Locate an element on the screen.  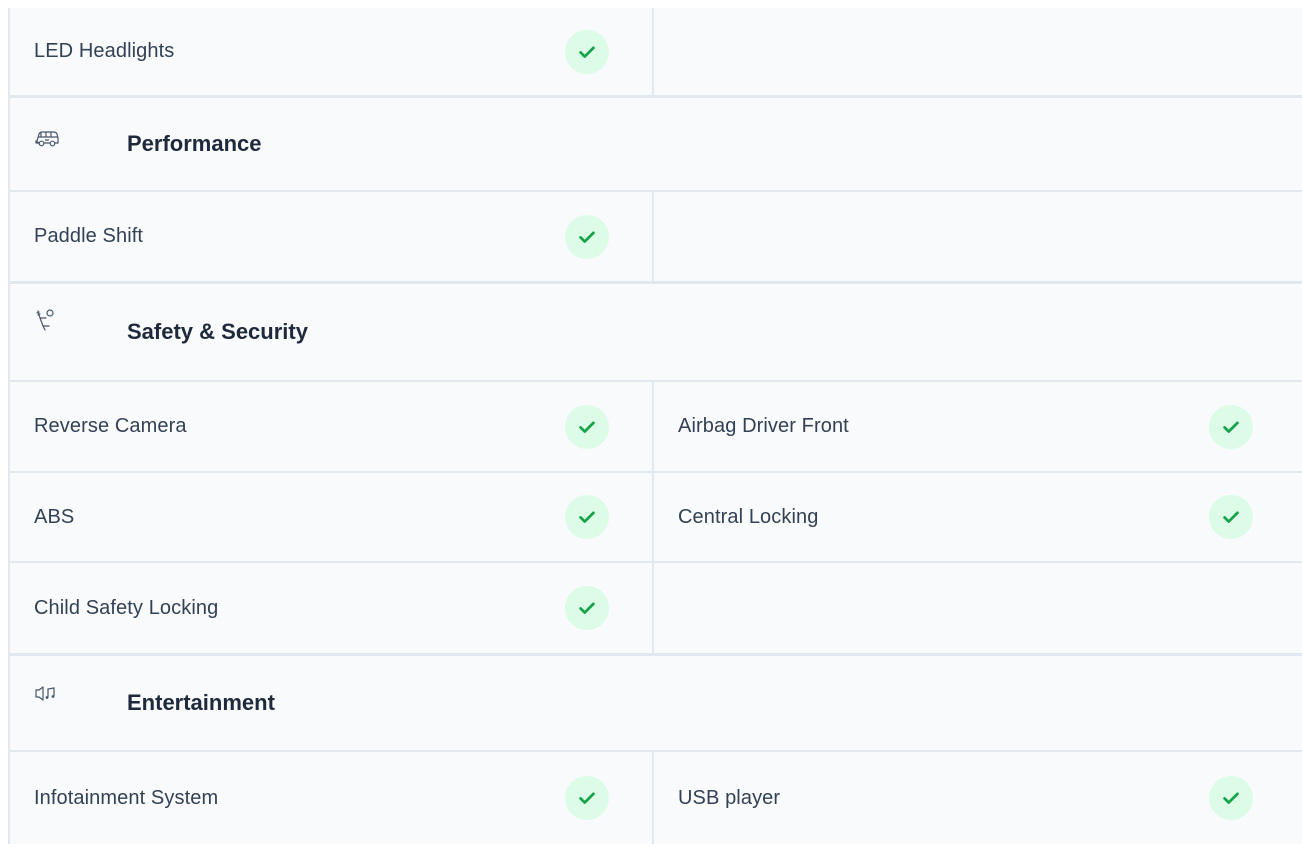
section-header-entertainment: Entertainment is located at coordinates (655, 704).